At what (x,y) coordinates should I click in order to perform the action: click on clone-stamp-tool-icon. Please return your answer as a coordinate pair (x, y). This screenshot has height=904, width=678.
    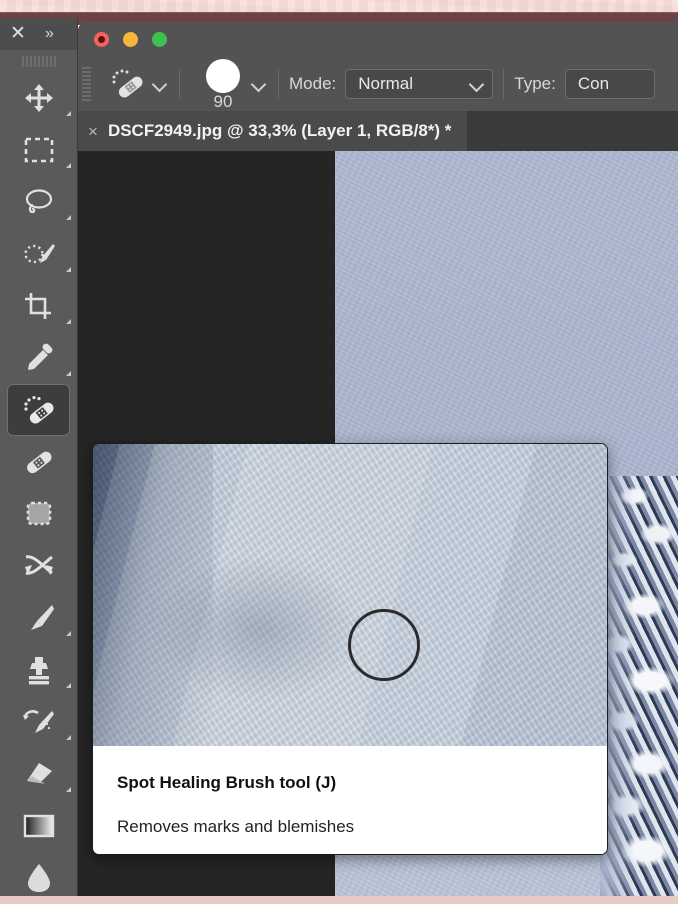
    Looking at the image, I should click on (39, 670).